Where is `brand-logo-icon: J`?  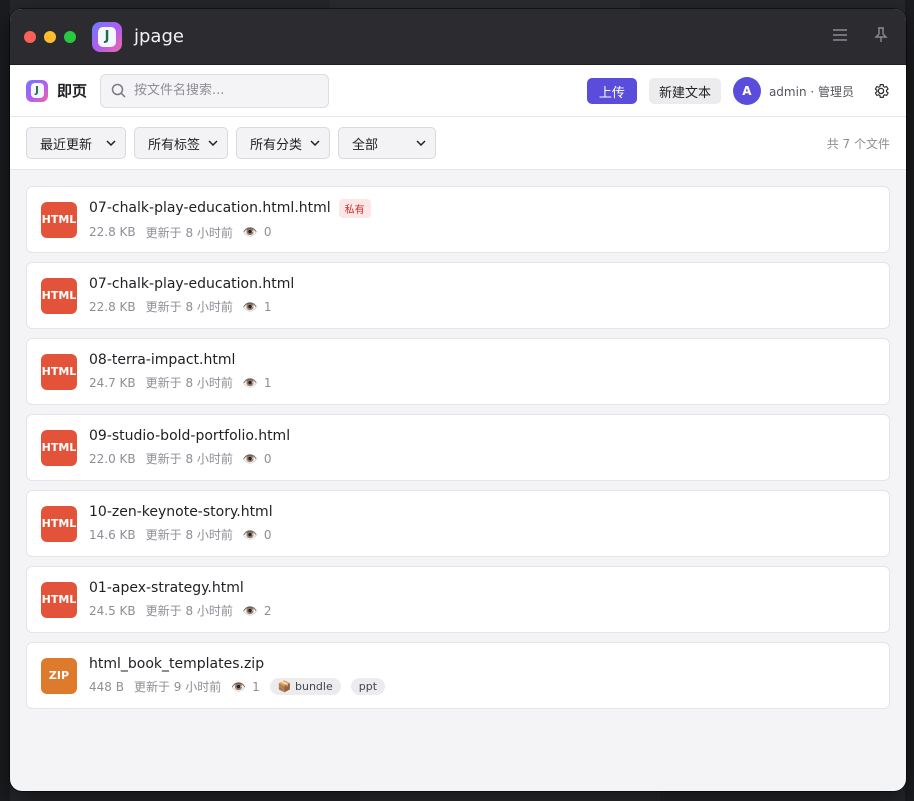 brand-logo-icon: J is located at coordinates (37, 90).